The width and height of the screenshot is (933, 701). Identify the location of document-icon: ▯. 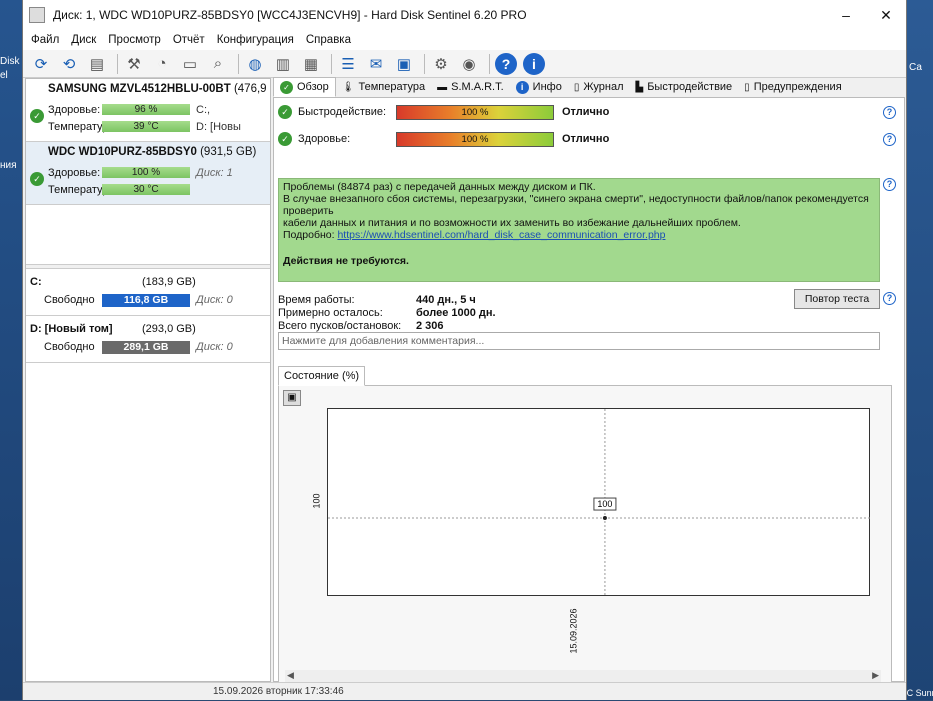
(576, 87).